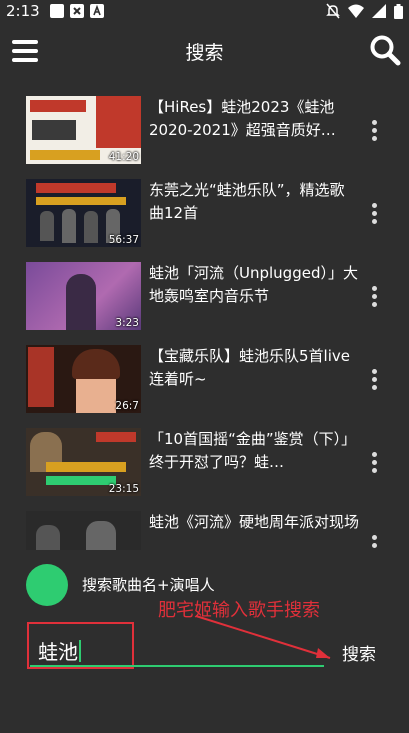 The image size is (409, 733). I want to click on video-title: 东莞之光“蛙池乐队”，精选歌曲12首, so click(247, 201).